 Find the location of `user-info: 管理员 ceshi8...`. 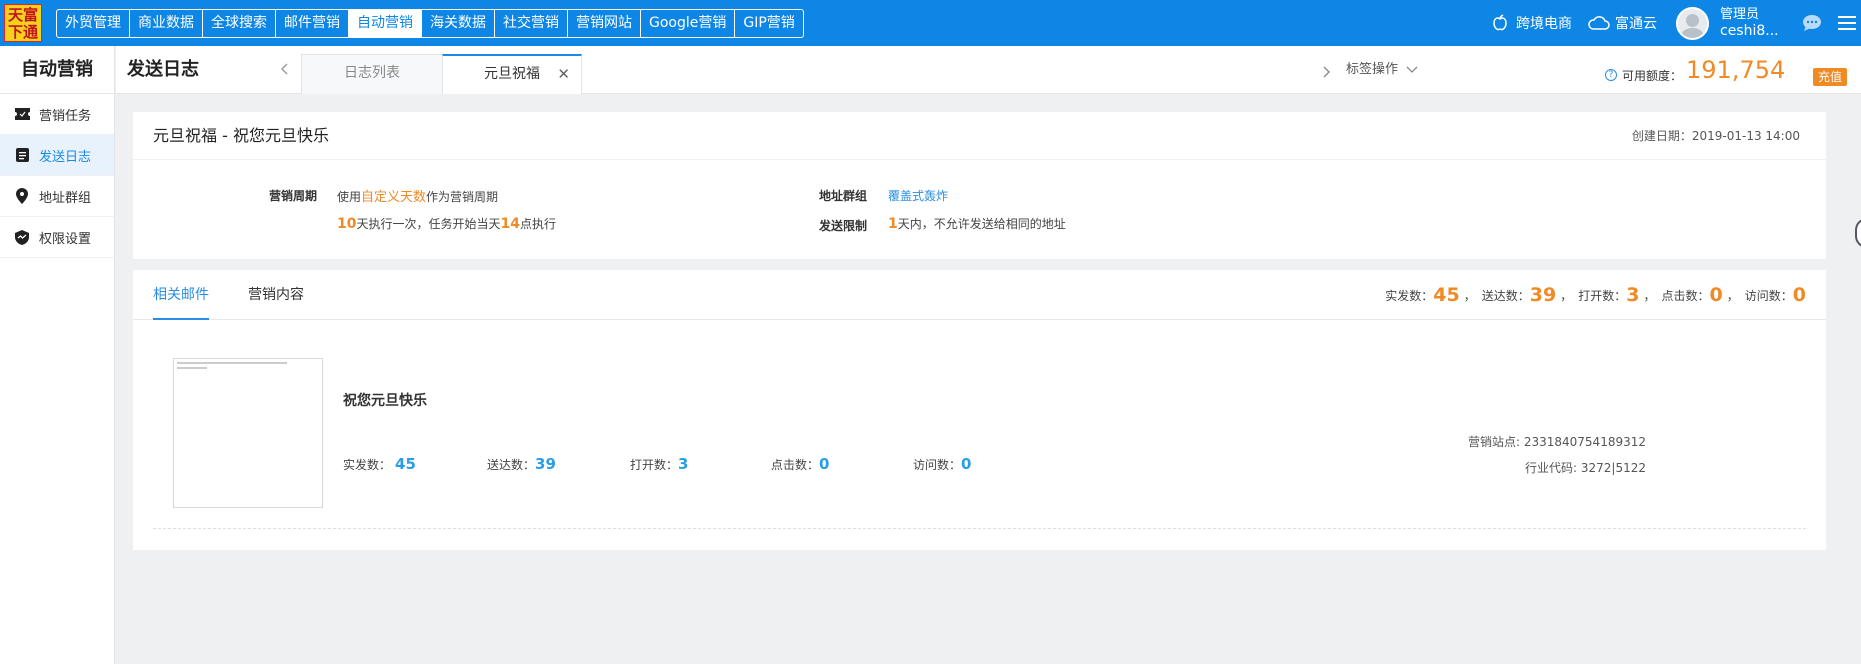

user-info: 管理员 ceshi8... is located at coordinates (1749, 23).